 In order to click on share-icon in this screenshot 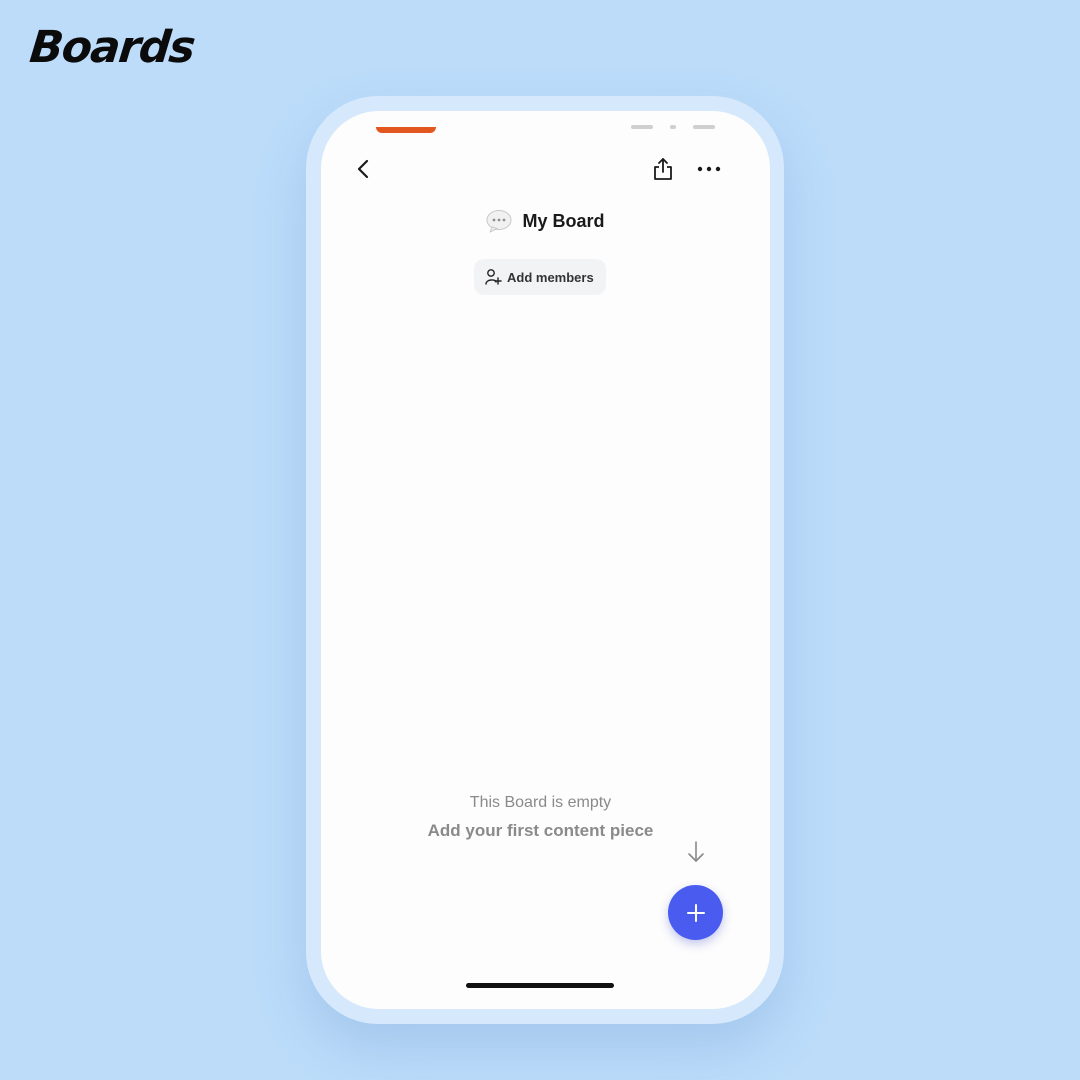, I will do `click(663, 169)`.